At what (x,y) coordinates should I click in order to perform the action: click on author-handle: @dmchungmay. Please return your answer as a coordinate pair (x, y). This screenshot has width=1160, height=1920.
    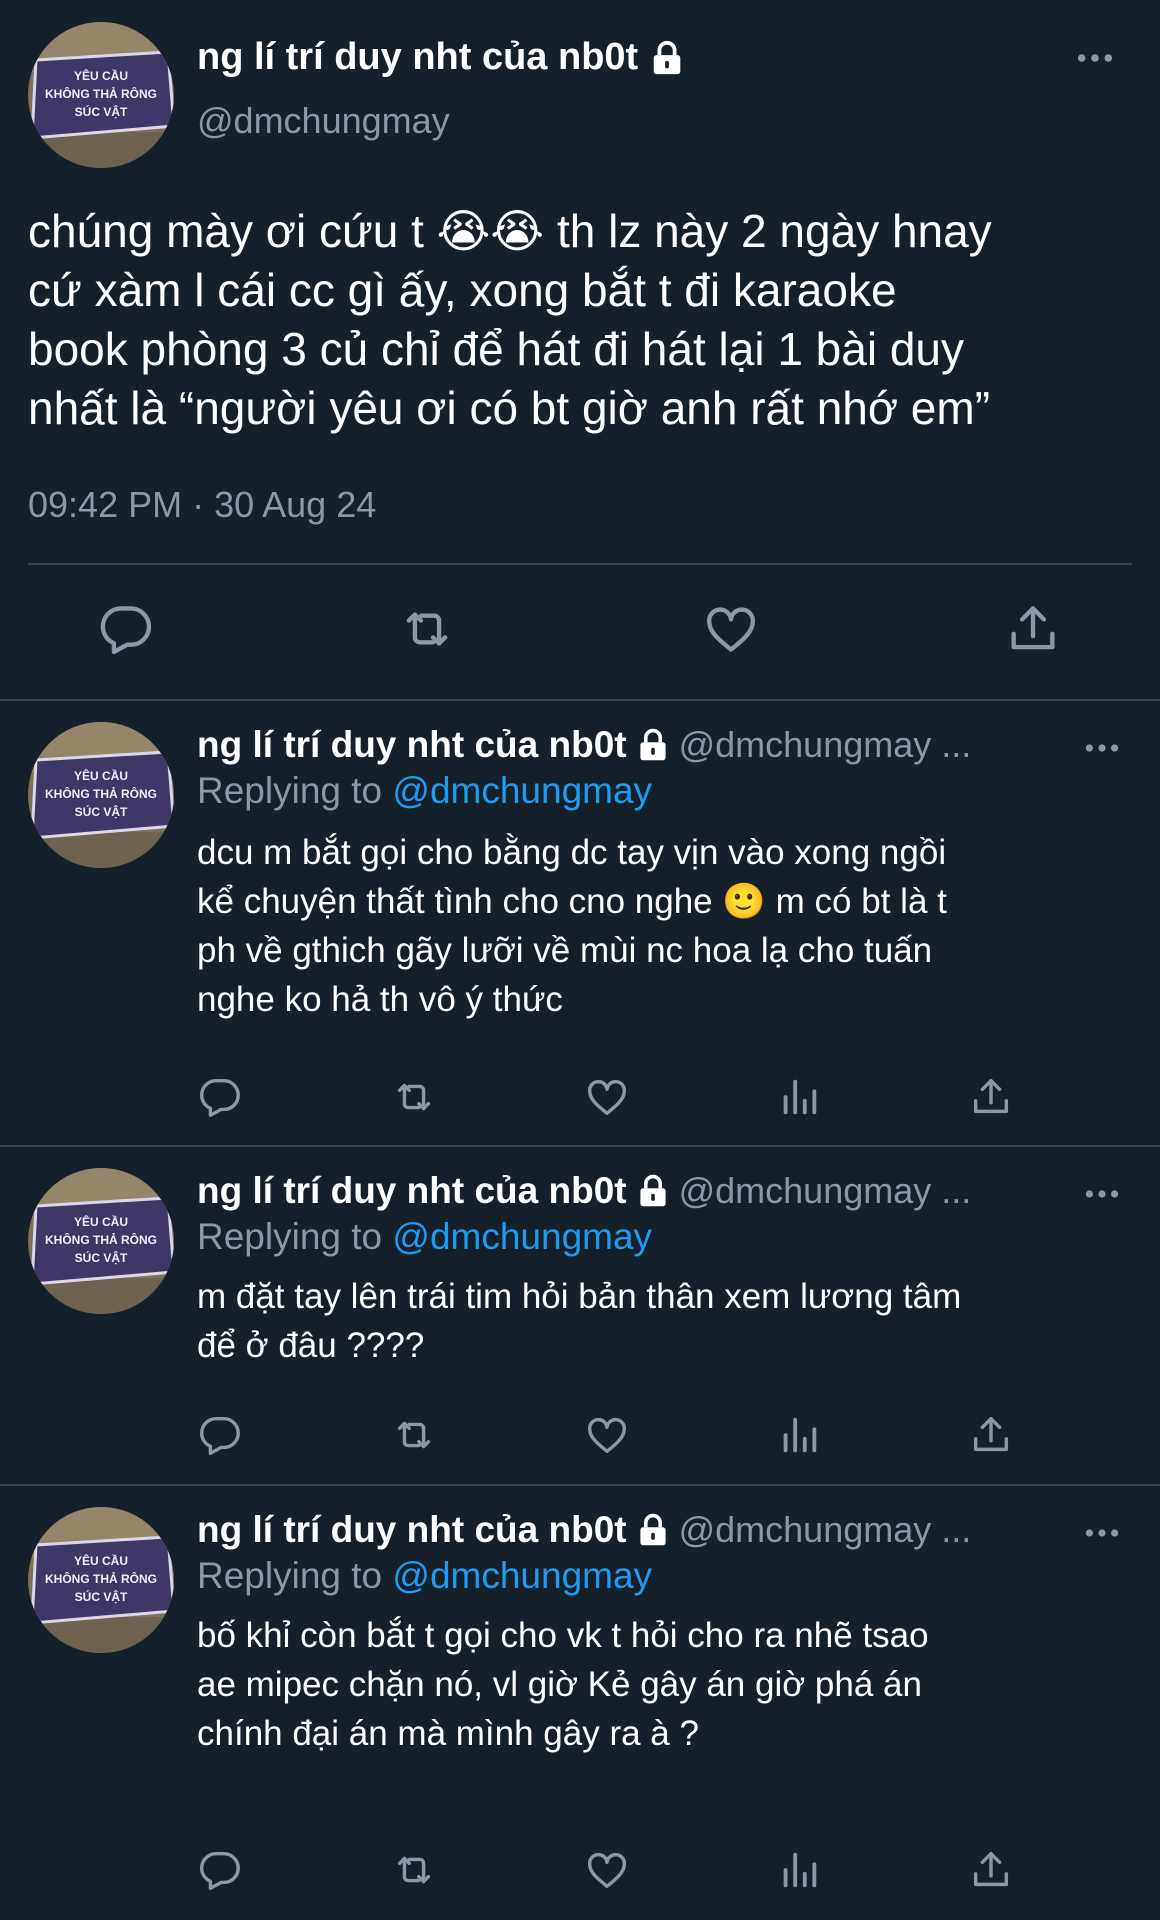
    Looking at the image, I should click on (323, 121).